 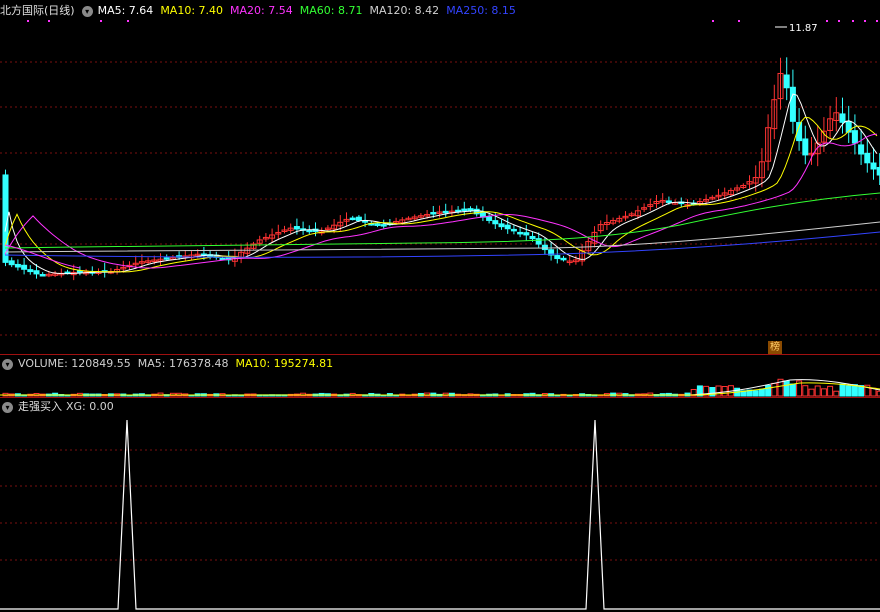 I want to click on list-badge: 榜, so click(x=775, y=347).